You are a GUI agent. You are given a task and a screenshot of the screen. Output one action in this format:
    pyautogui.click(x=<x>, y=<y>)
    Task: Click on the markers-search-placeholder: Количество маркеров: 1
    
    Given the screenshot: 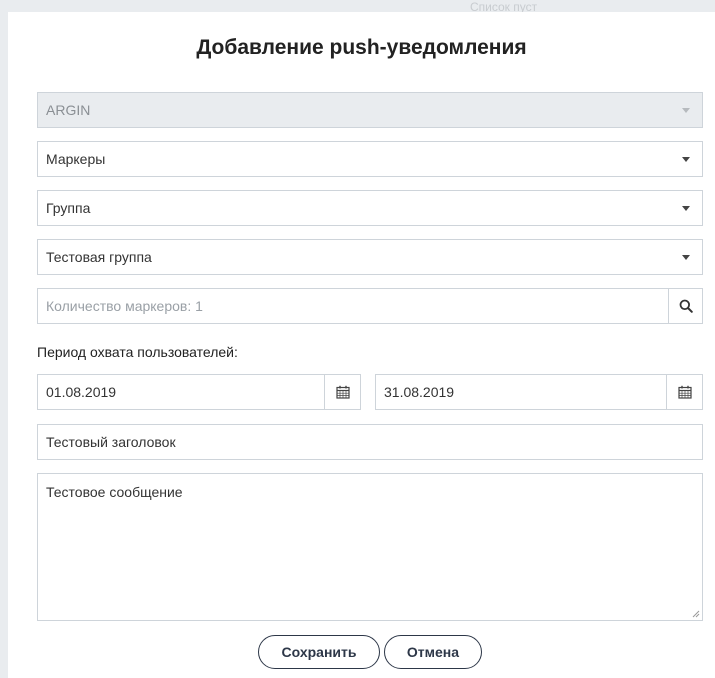 What is the action you would take?
    pyautogui.click(x=124, y=306)
    